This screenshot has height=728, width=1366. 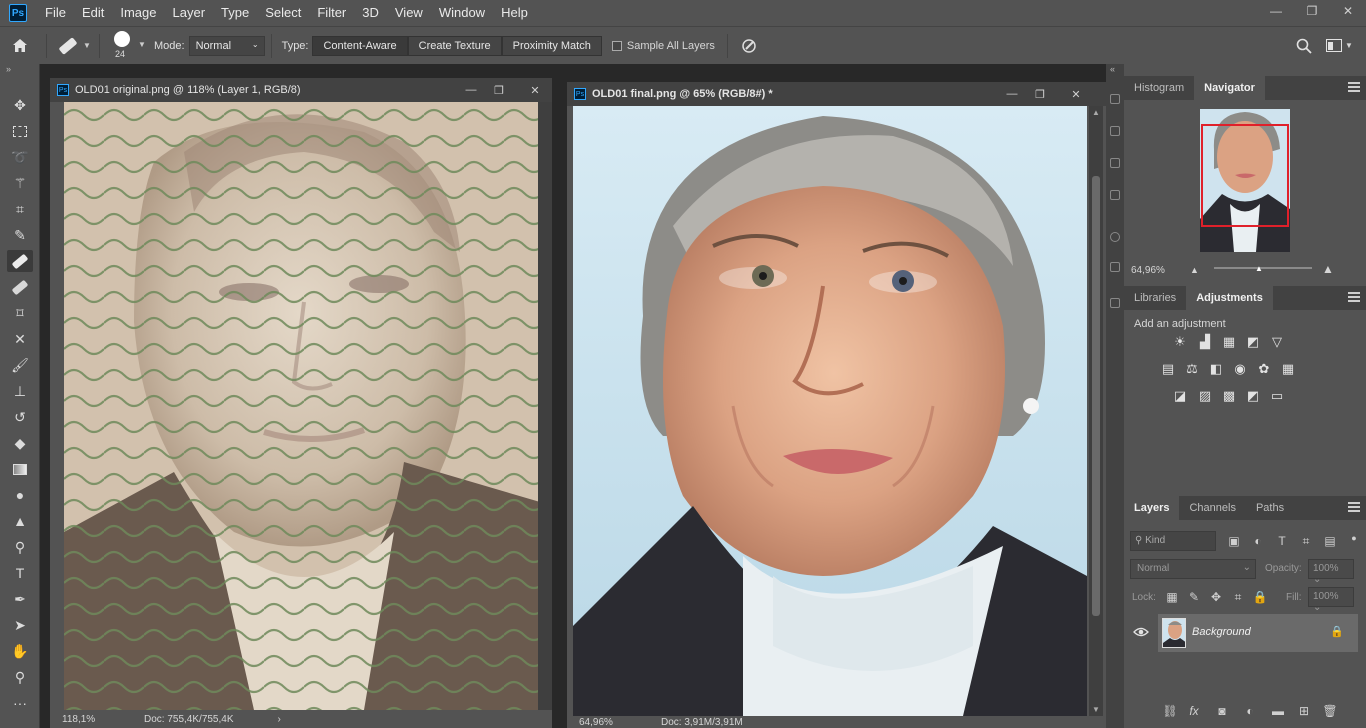 What do you see at coordinates (1141, 633) in the screenshot?
I see `visibility-eye-icon` at bounding box center [1141, 633].